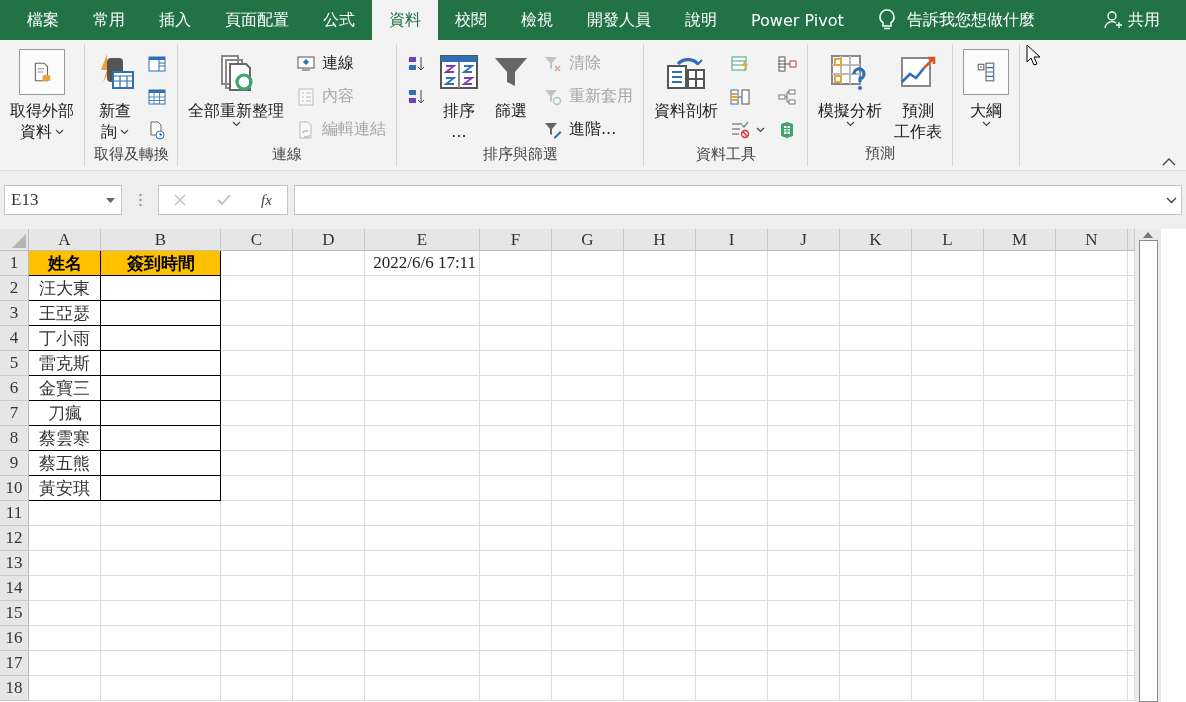 This screenshot has width=1186, height=702. What do you see at coordinates (850, 85) in the screenshot?
I see `ribbon-button: 模擬分析` at bounding box center [850, 85].